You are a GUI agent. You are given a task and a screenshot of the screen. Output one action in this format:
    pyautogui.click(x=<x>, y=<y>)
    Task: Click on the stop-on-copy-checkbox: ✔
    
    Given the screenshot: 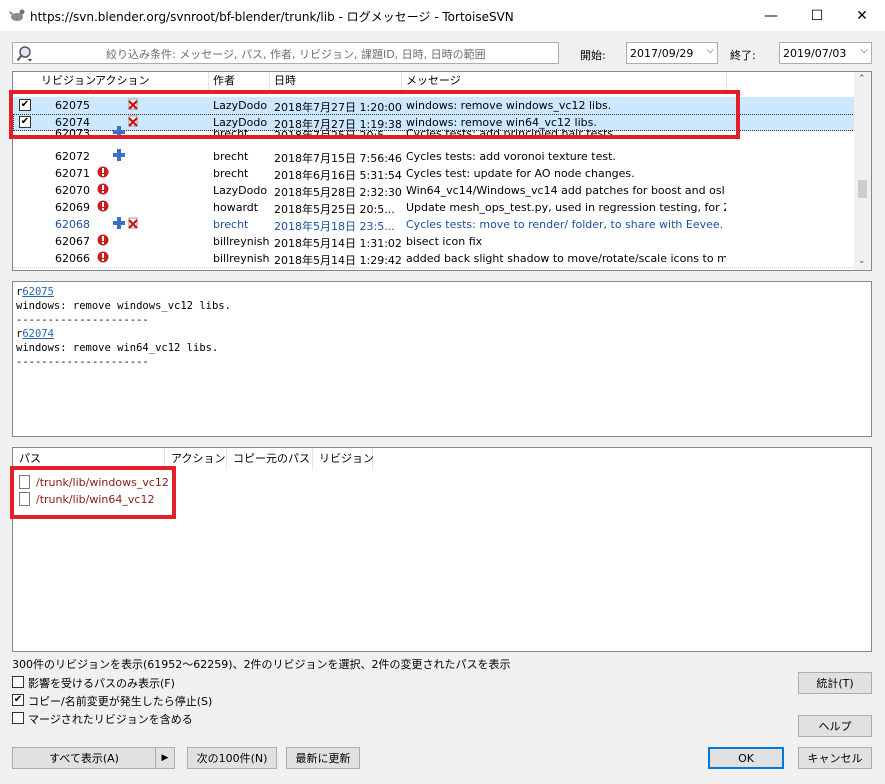 What is the action you would take?
    pyautogui.click(x=18, y=700)
    